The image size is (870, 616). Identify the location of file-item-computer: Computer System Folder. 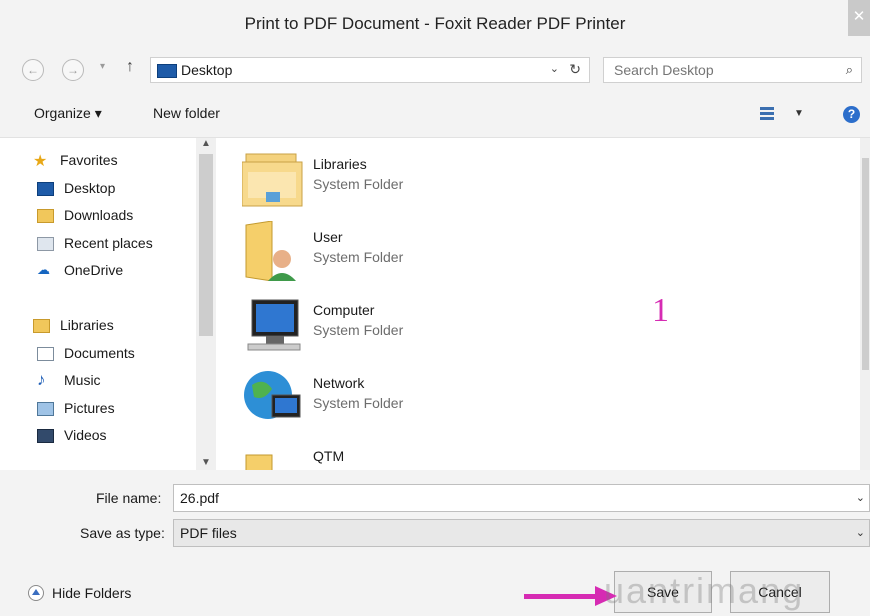
(392, 324).